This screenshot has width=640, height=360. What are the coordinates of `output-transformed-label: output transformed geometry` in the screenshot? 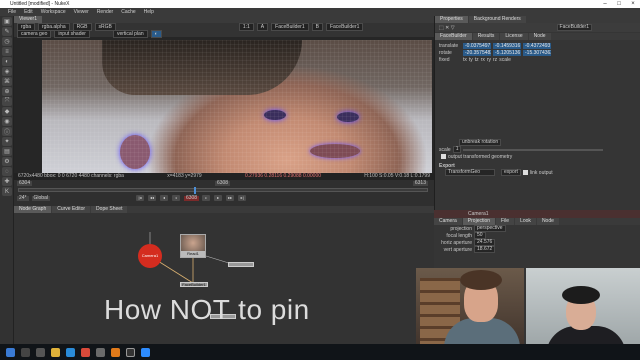 It's located at (480, 156).